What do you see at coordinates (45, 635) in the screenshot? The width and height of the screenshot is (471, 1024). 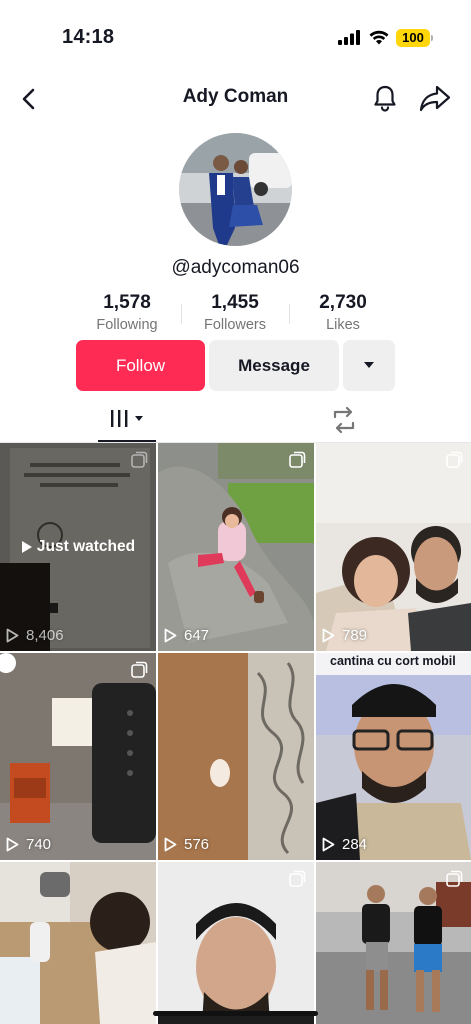 I see `view-count-text: 8,406` at bounding box center [45, 635].